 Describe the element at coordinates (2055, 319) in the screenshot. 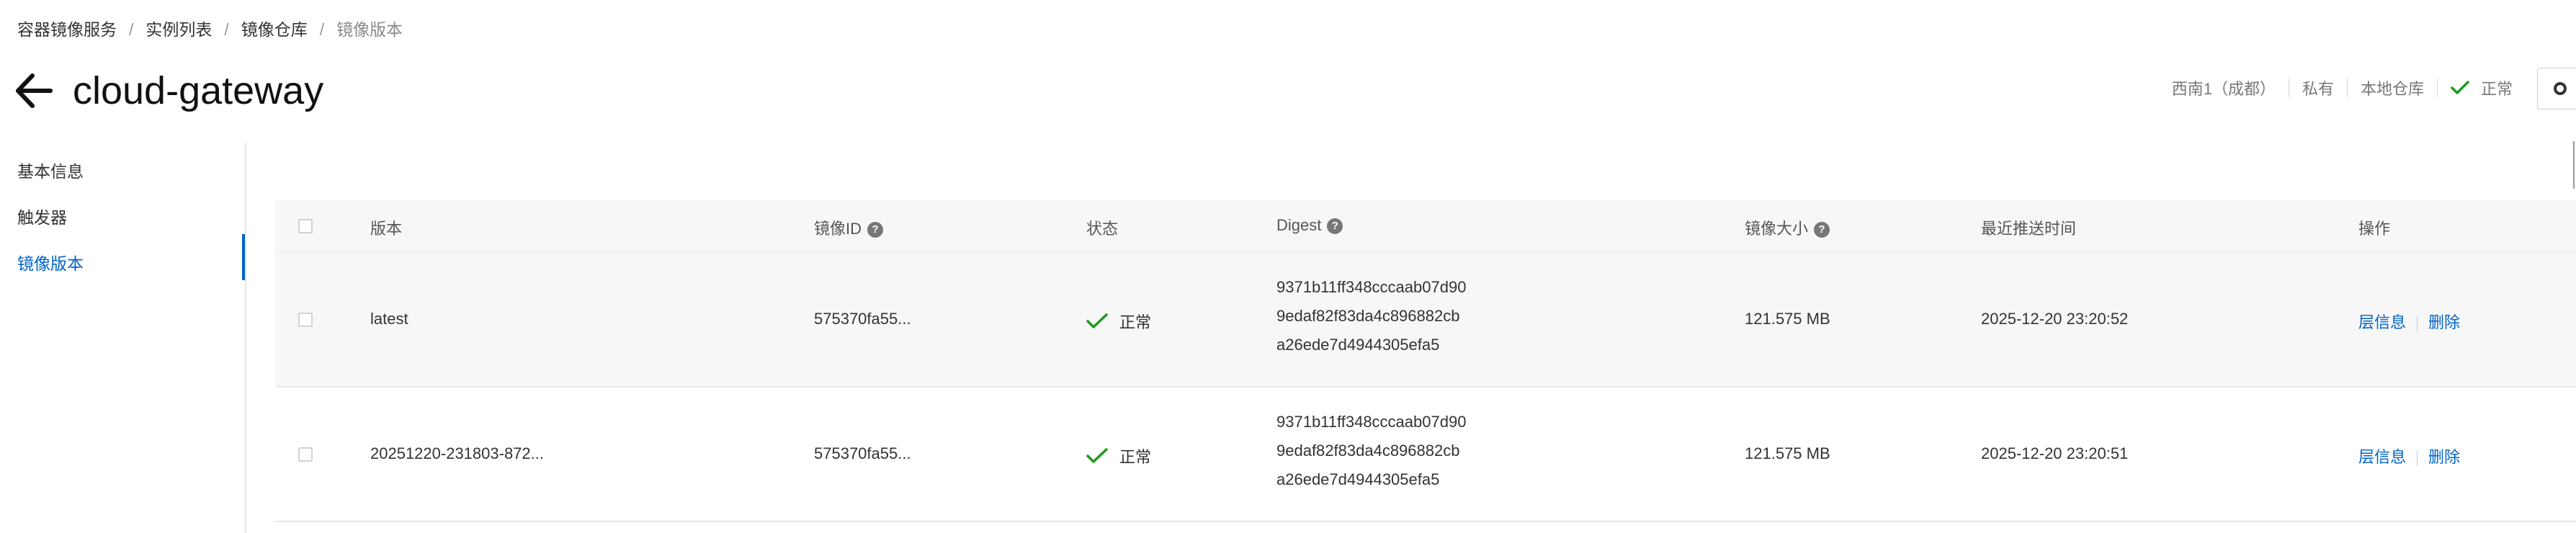

I see `pushed-time-cell: 2025-12-20 23:20:52` at that location.